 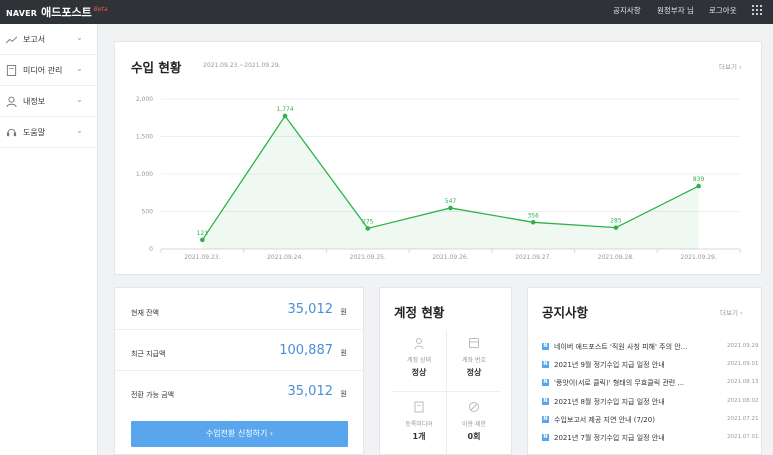 I want to click on data-label: 121, so click(x=203, y=233).